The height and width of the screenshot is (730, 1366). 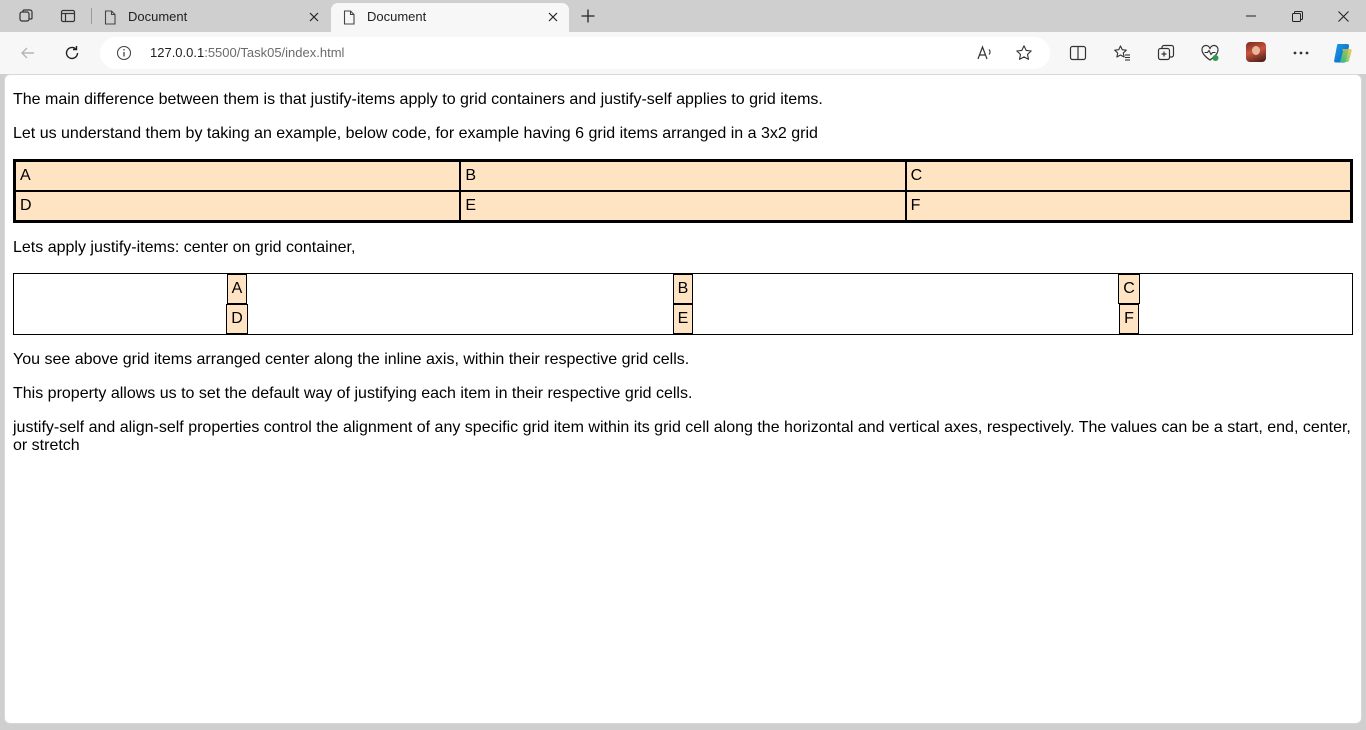 What do you see at coordinates (985, 53) in the screenshot?
I see `read-aloud-icon` at bounding box center [985, 53].